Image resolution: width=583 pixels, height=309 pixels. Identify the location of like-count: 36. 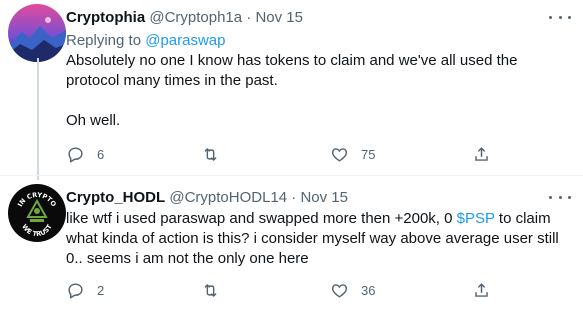
(368, 290).